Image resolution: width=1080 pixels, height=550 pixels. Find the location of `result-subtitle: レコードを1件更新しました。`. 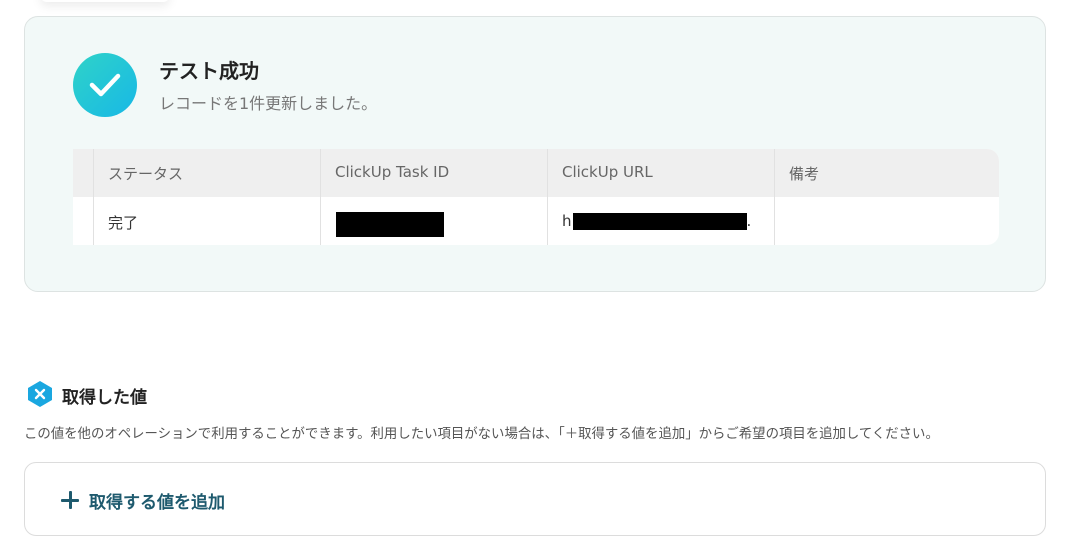

result-subtitle: レコードを1件更新しました。 is located at coordinates (268, 103).